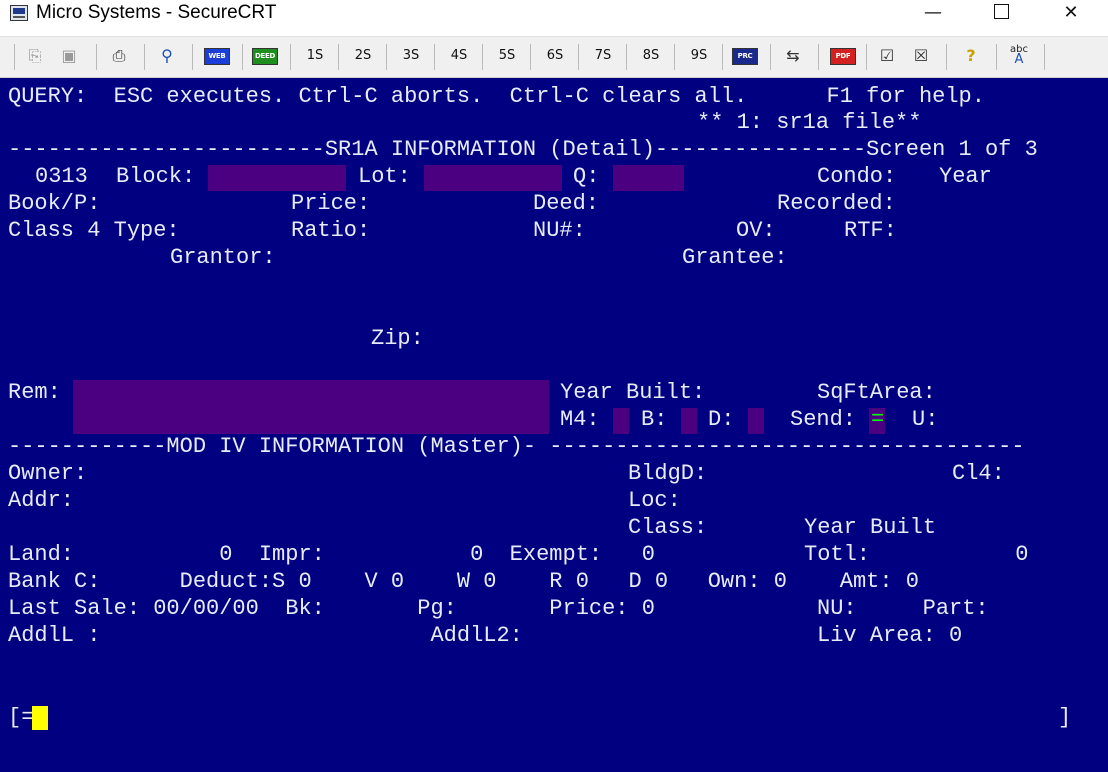  I want to click on session-2s-button: 2S, so click(363, 56).